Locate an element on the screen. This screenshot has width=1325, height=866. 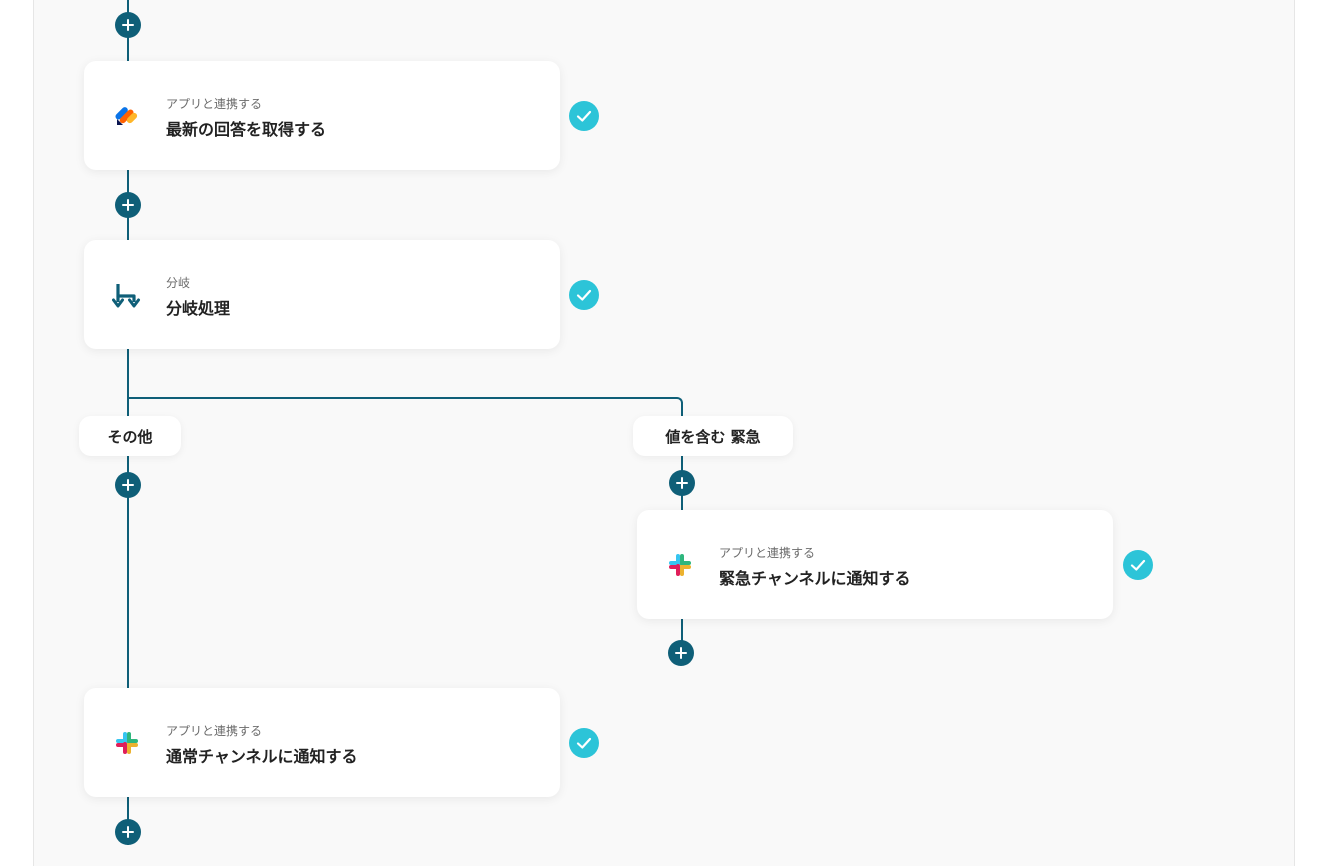
step-title: 緊急チャンネルに通知する is located at coordinates (815, 578).